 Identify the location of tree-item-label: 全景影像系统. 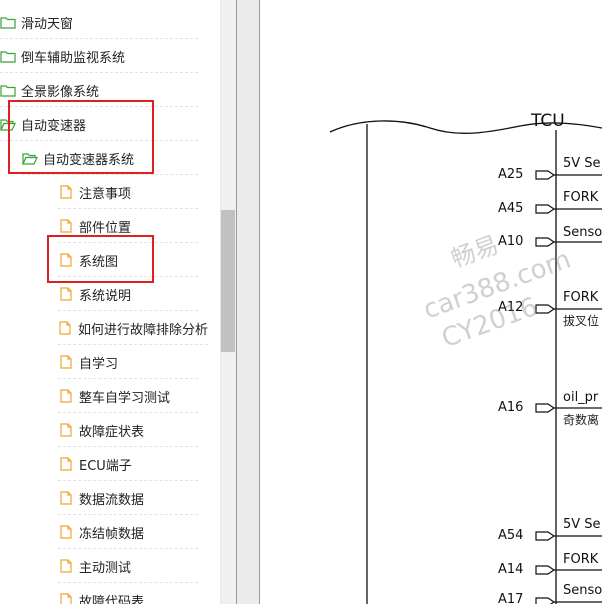
(60, 92).